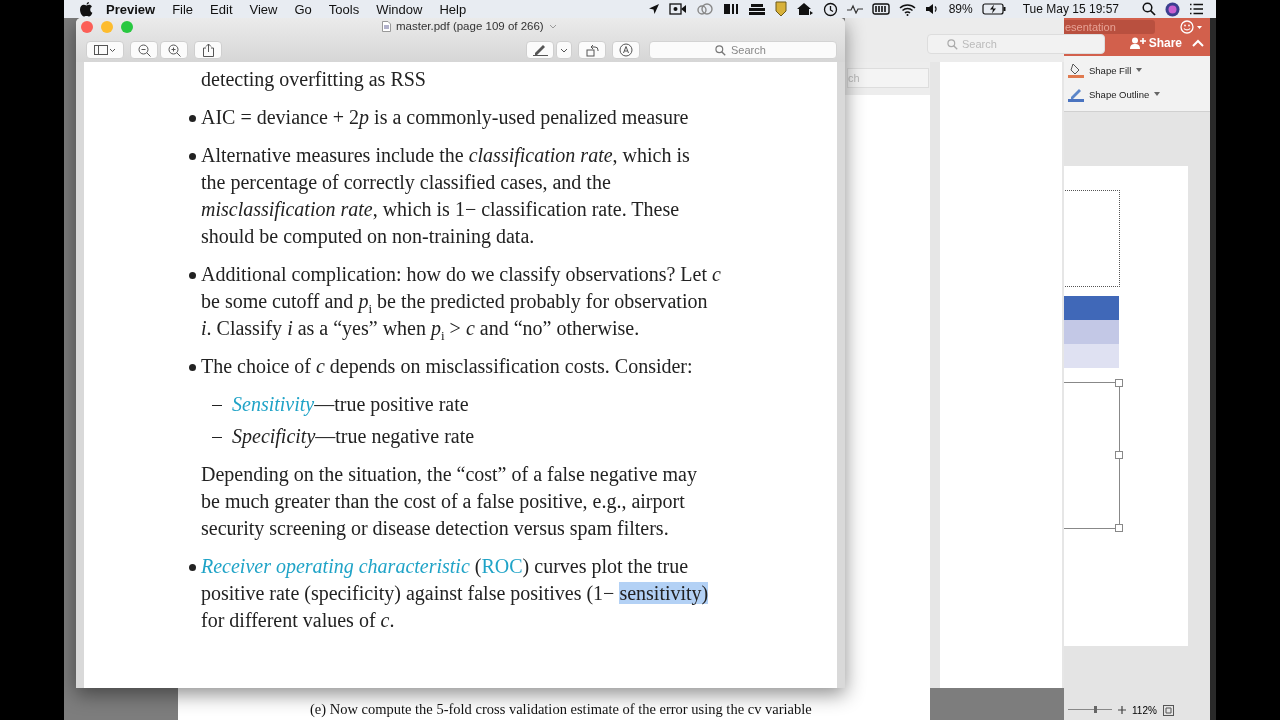  I want to click on bars-icon, so click(730, 9).